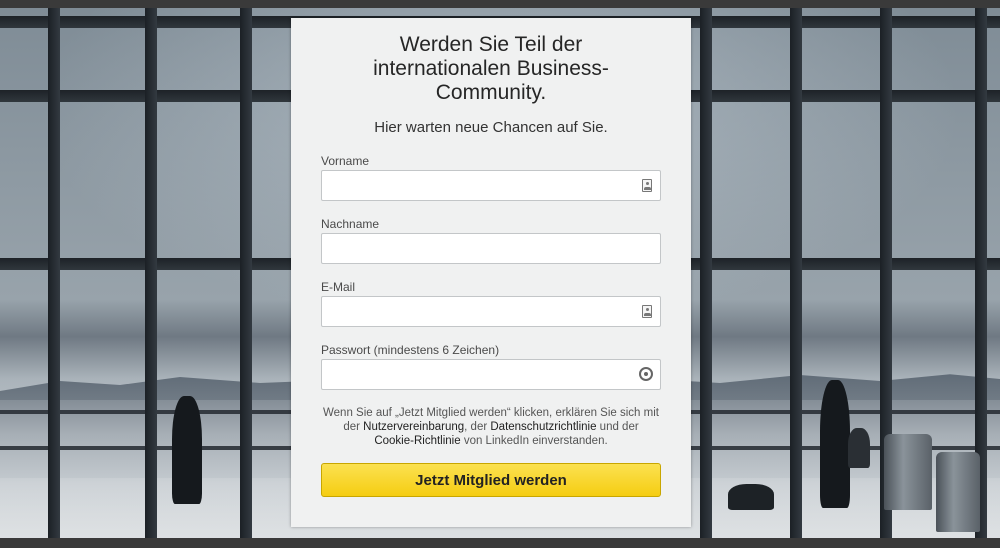 The image size is (1000, 548). What do you see at coordinates (480, 311) in the screenshot?
I see `email-input` at bounding box center [480, 311].